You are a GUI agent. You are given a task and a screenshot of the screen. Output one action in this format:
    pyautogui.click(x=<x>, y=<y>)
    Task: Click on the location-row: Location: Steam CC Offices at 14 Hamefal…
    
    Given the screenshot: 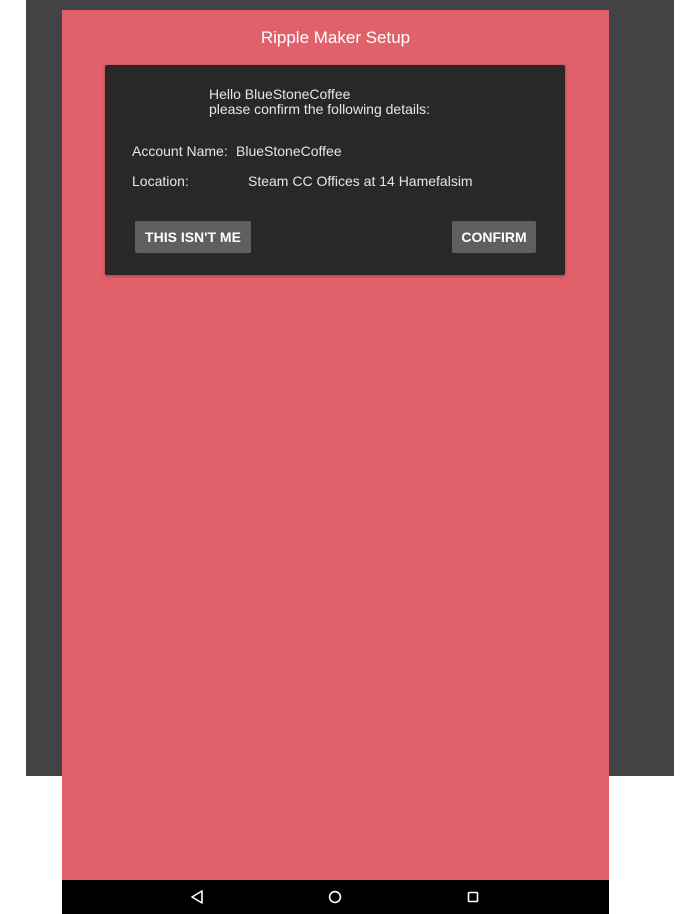 What is the action you would take?
    pyautogui.click(x=302, y=181)
    